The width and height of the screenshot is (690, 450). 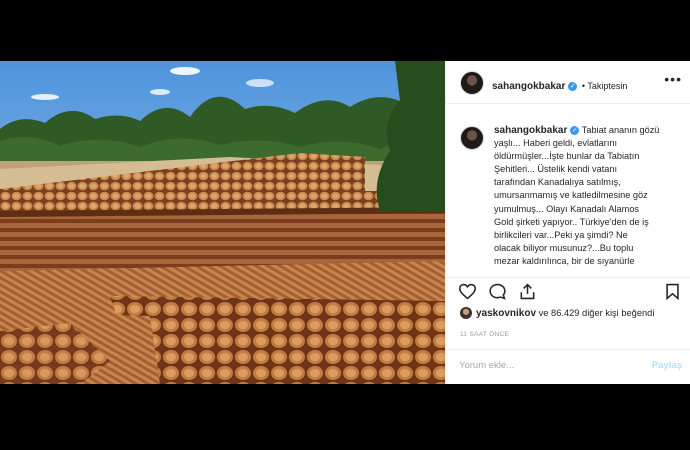 I want to click on comment-icon, so click(x=497, y=291).